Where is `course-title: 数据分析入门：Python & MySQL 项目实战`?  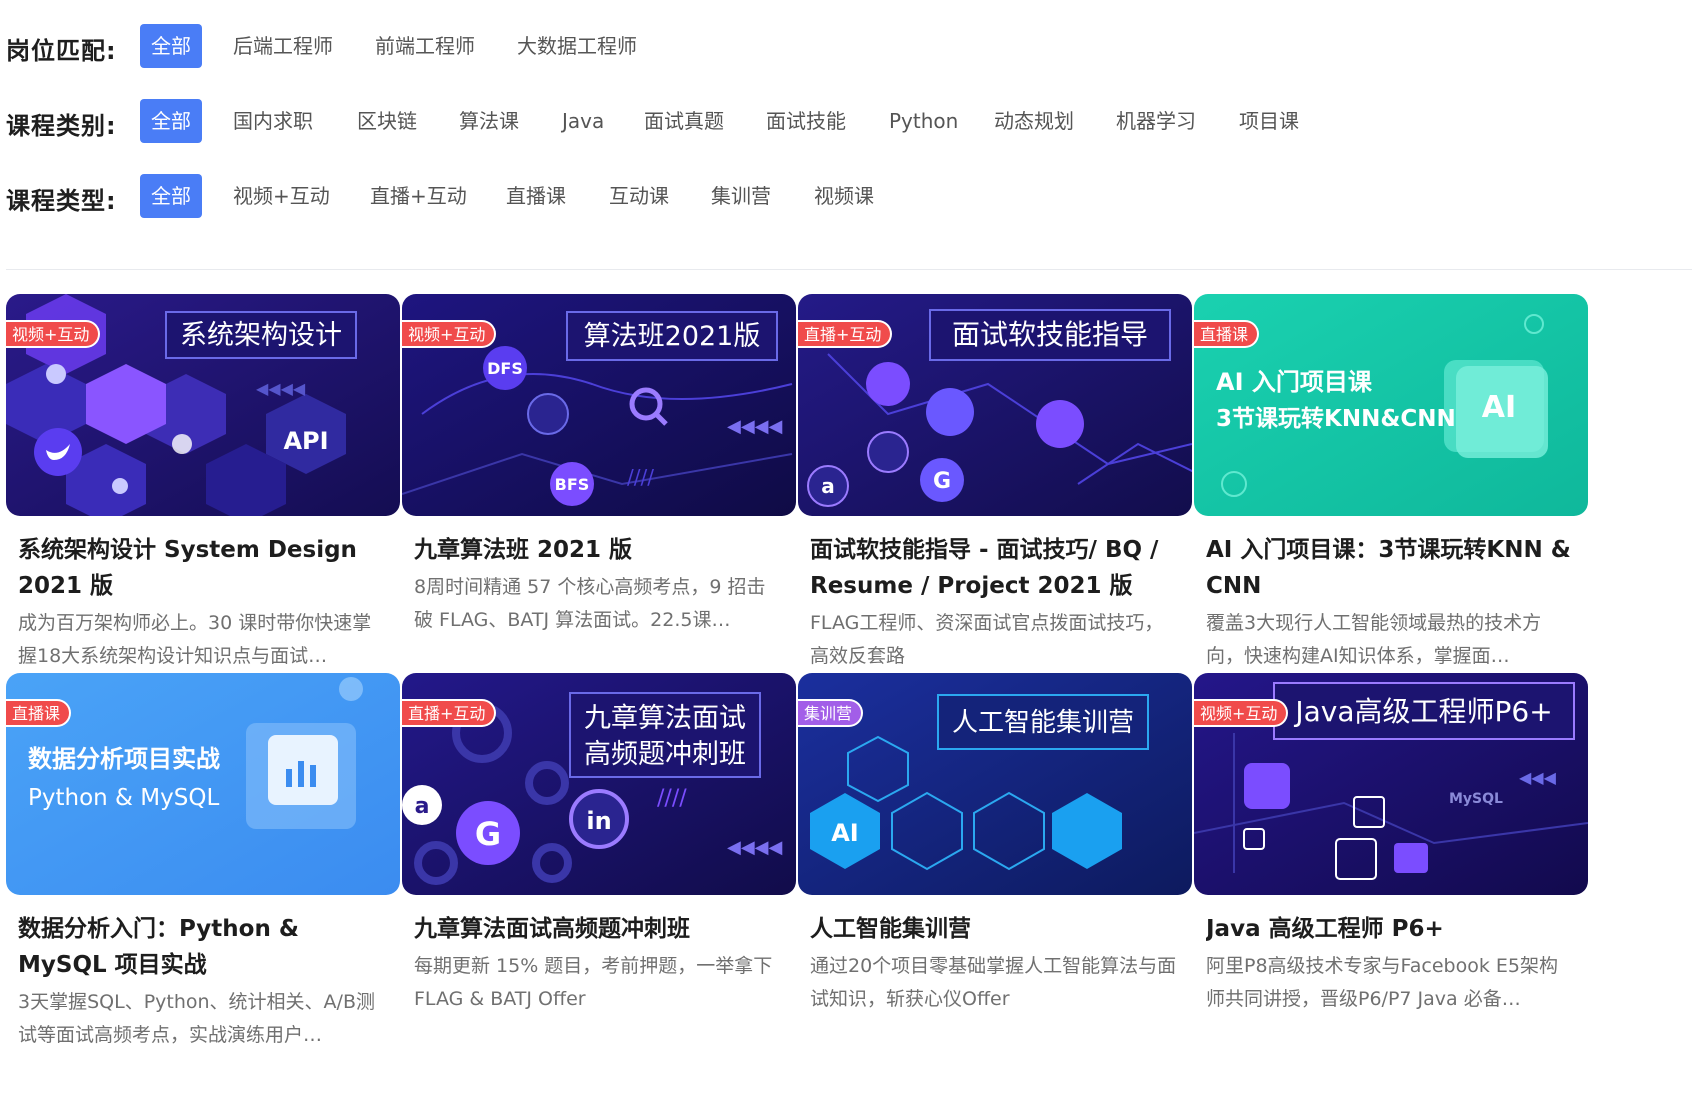 course-title: 数据分析入门：Python & MySQL 项目实战 is located at coordinates (203, 947).